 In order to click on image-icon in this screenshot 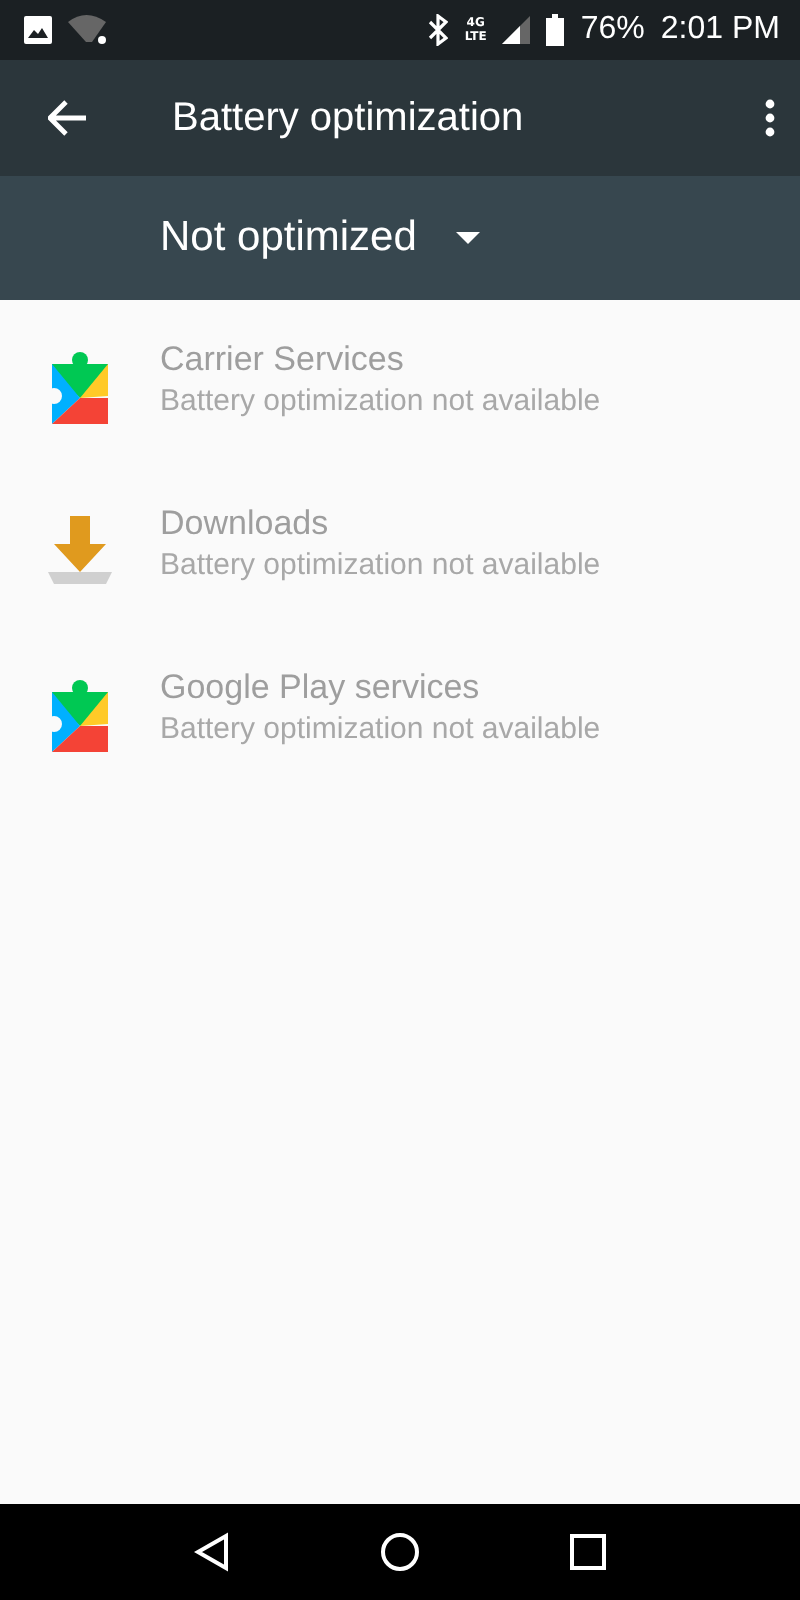, I will do `click(38, 30)`.